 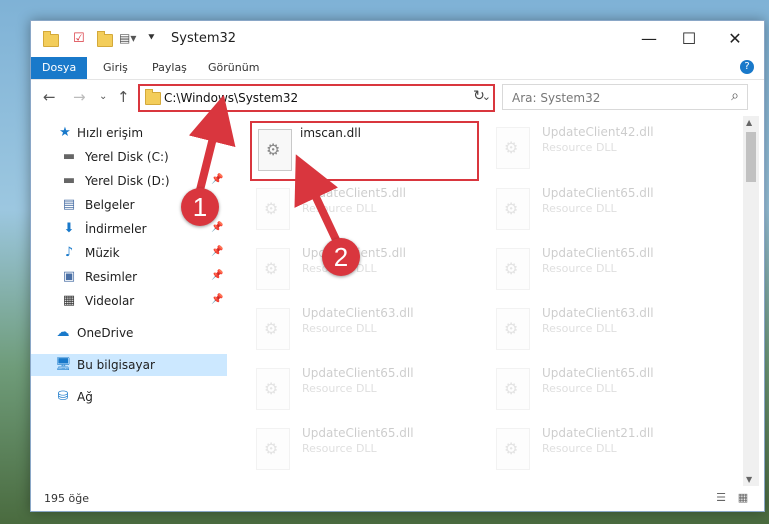 I want to click on callout-step-2: 2, so click(x=341, y=257).